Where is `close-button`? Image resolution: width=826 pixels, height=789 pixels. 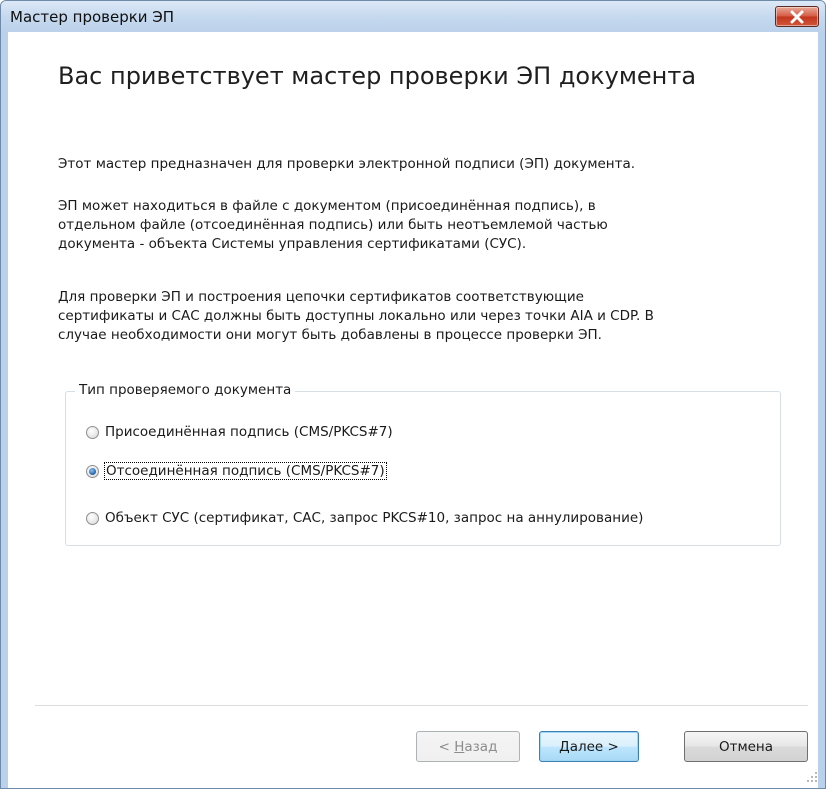 close-button is located at coordinates (797, 16).